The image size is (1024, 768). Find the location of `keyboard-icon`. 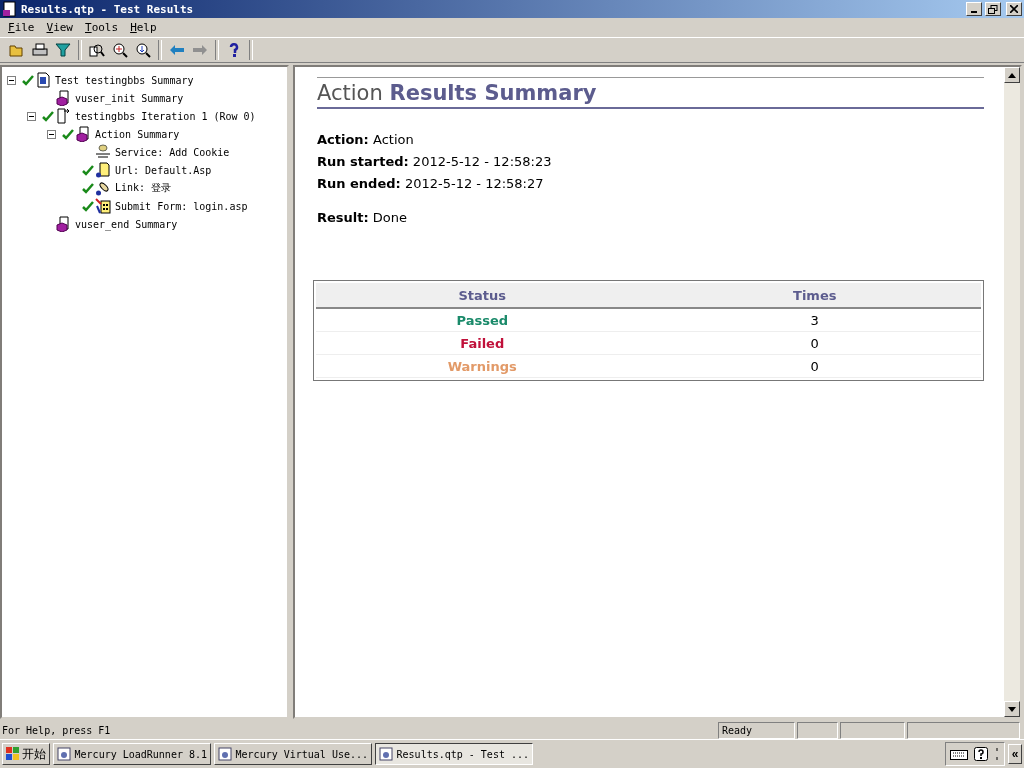

keyboard-icon is located at coordinates (959, 754).